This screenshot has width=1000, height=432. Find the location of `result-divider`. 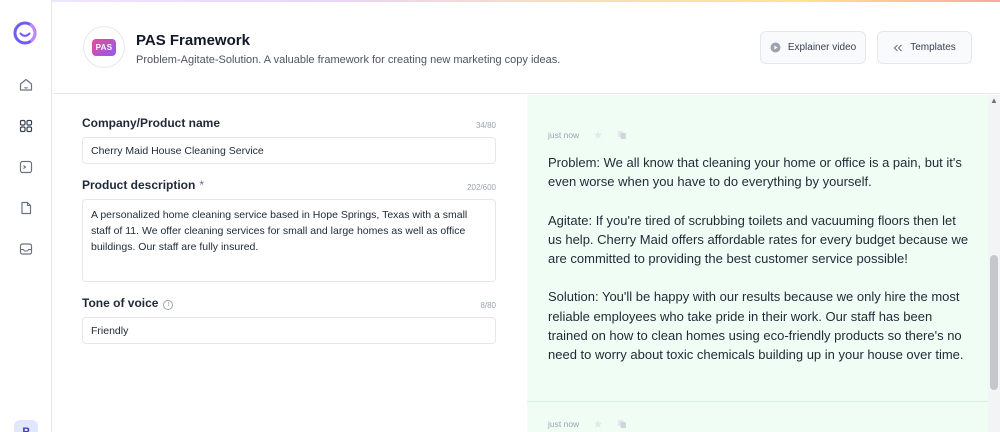

result-divider is located at coordinates (757, 401).